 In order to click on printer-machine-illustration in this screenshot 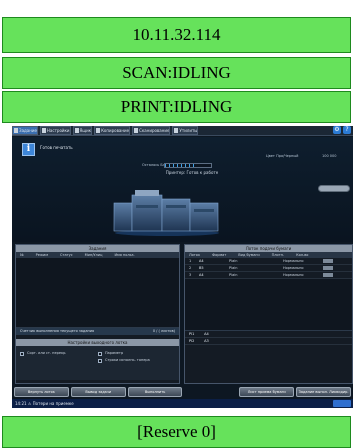, I will do `click(166, 213)`.